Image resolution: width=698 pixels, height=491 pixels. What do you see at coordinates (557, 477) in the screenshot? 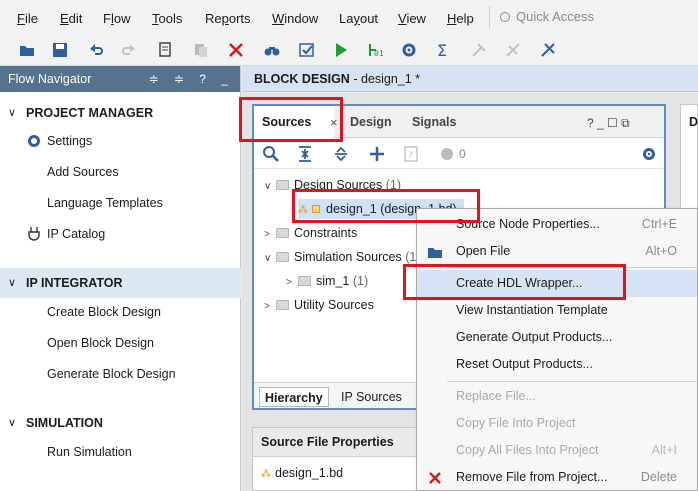
I see `menu-remove-file-from-project: Remove File from Project... Delete` at bounding box center [557, 477].